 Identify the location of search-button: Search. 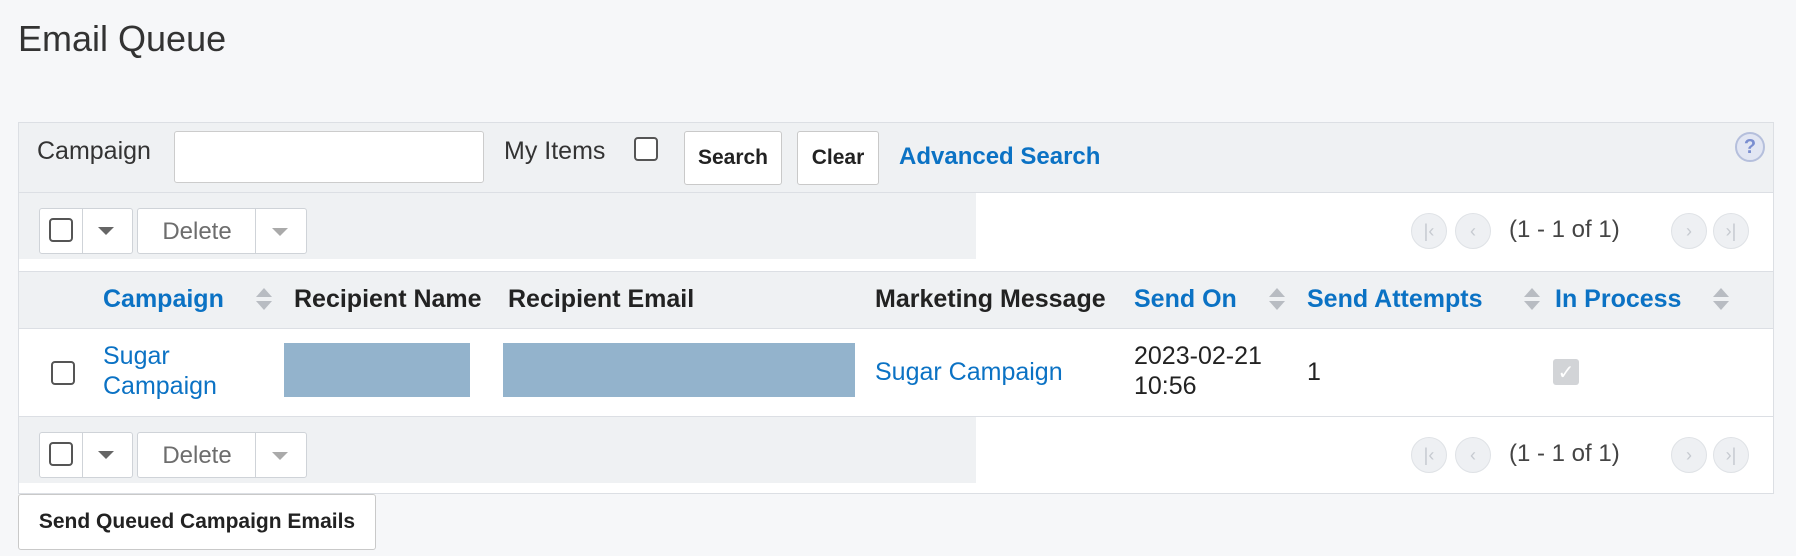
(733, 158).